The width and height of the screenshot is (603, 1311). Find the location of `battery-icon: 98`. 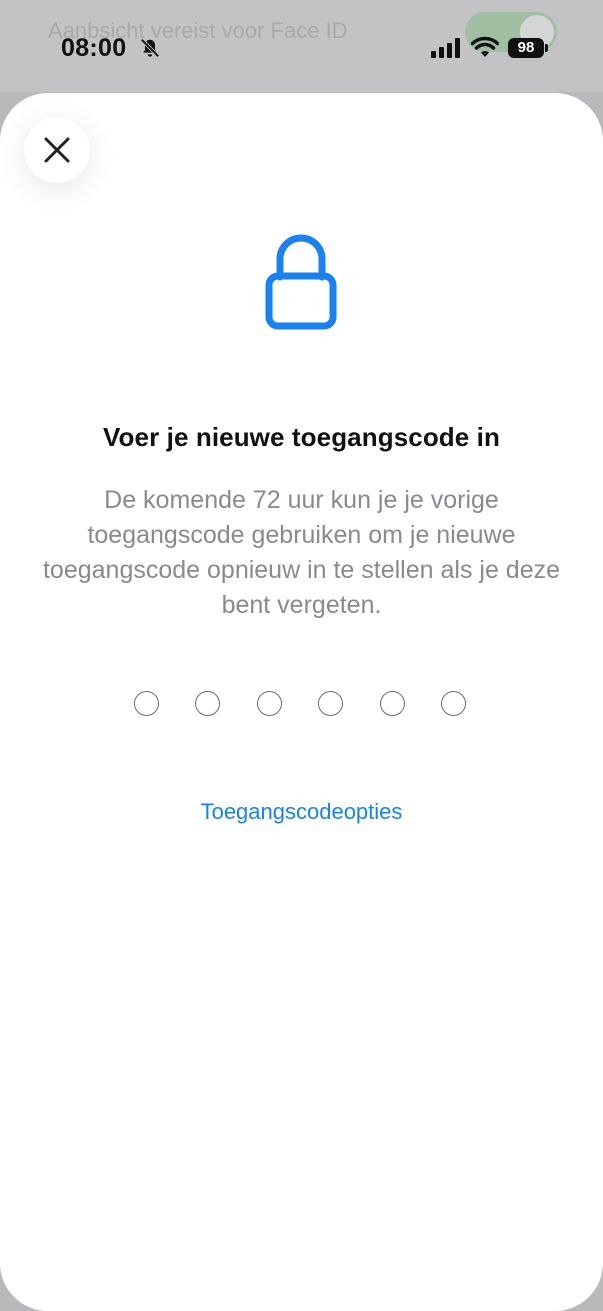

battery-icon: 98 is located at coordinates (526, 48).